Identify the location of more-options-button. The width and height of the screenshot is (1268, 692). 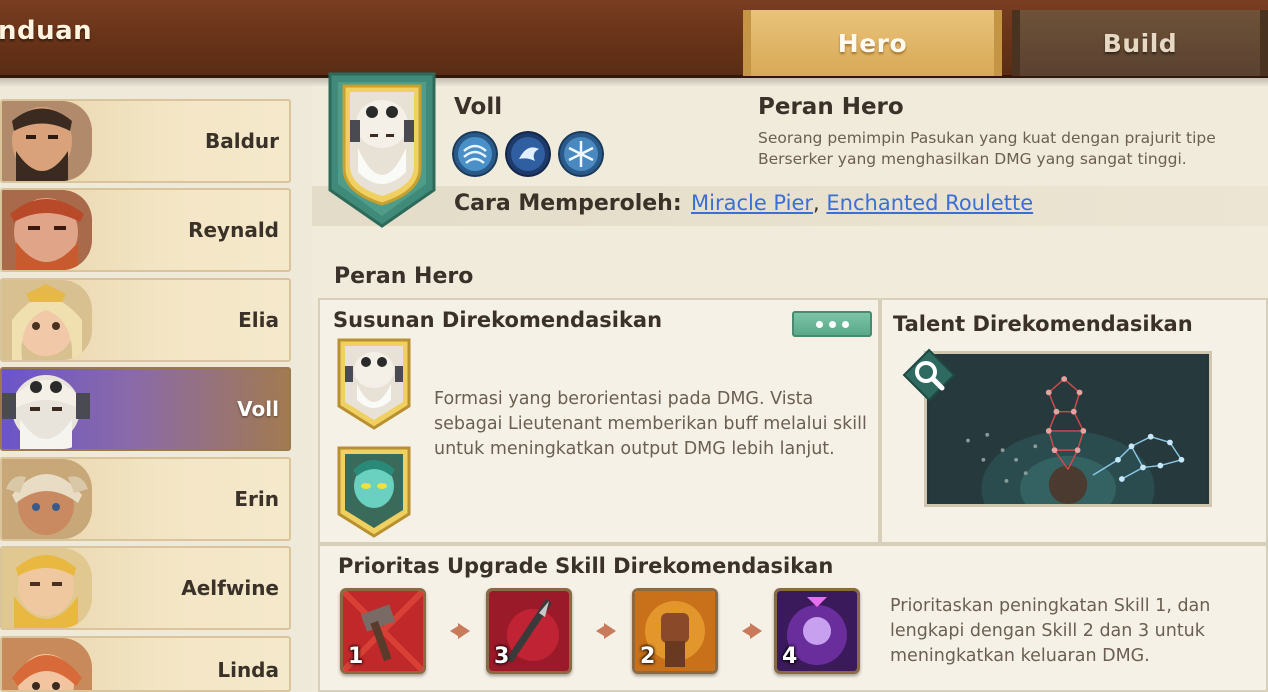
(832, 324).